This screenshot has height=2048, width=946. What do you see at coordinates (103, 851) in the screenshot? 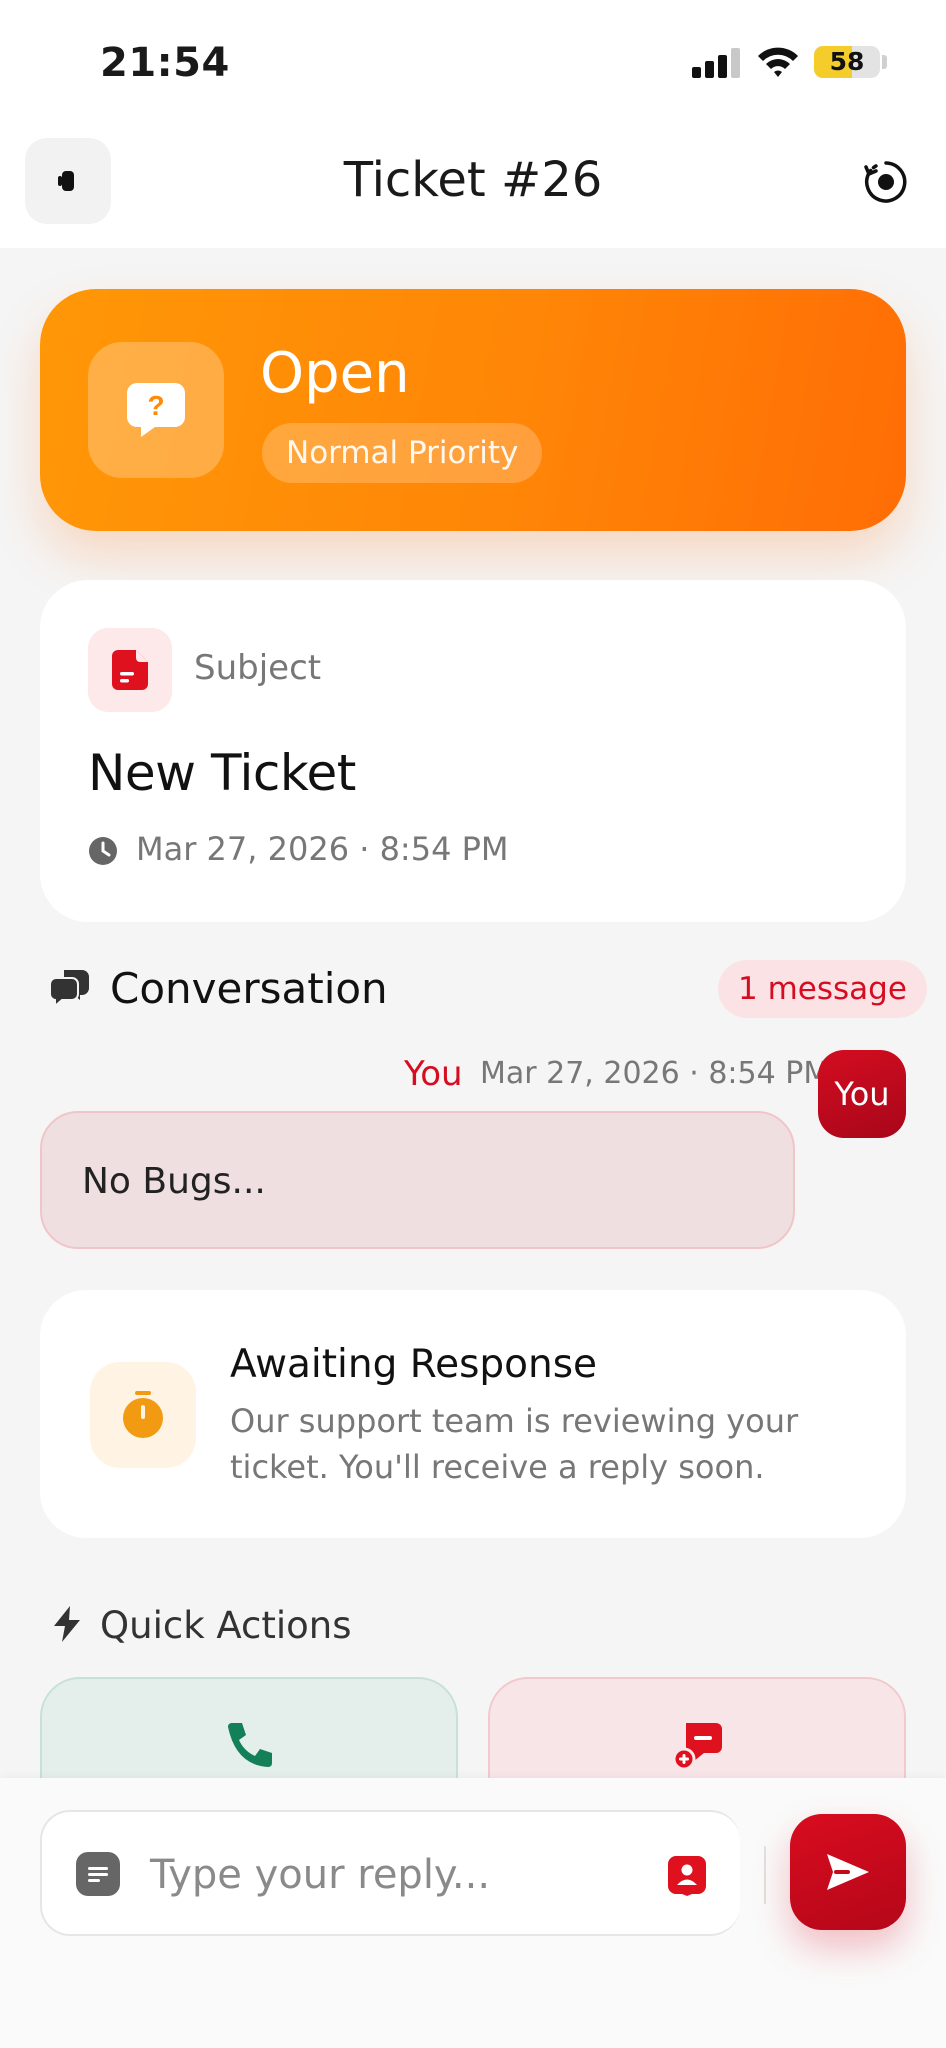
I see `clock-icon` at bounding box center [103, 851].